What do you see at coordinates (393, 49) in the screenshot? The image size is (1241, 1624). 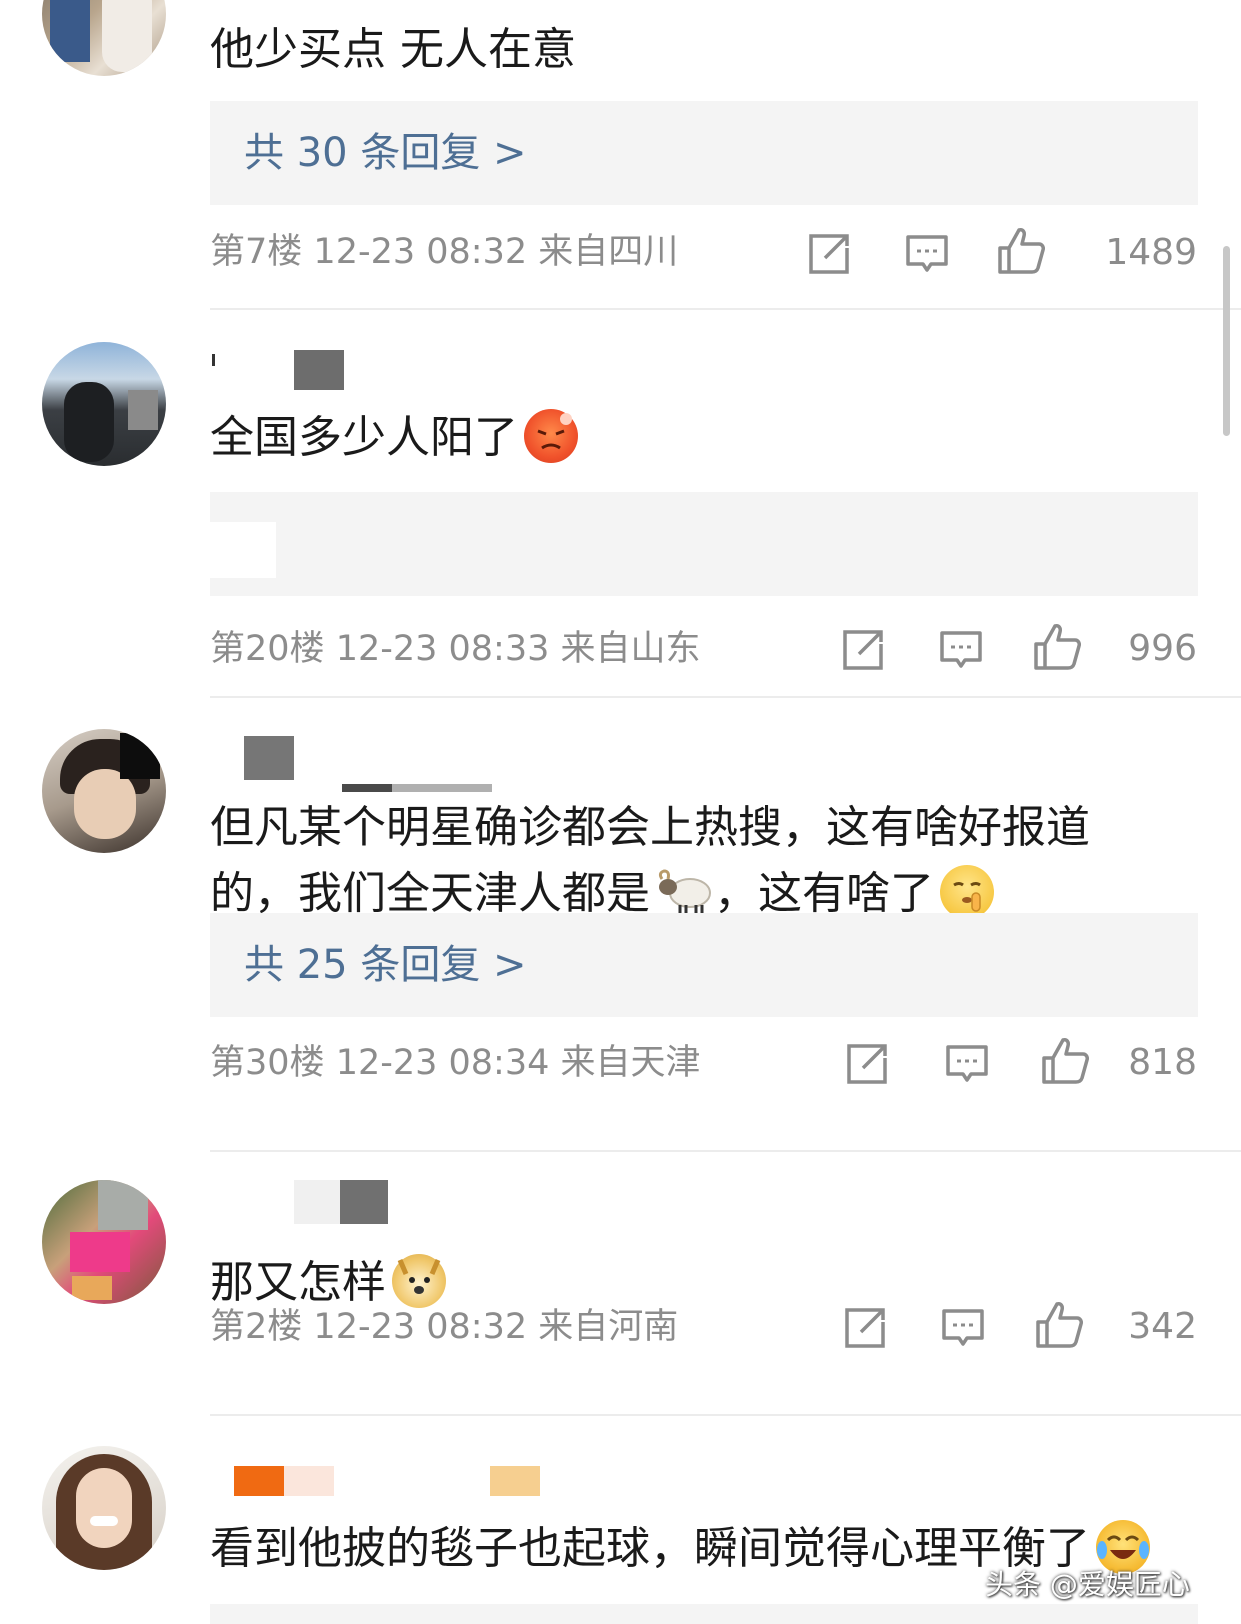 I see `comment-text: 他少买点 无人在意` at bounding box center [393, 49].